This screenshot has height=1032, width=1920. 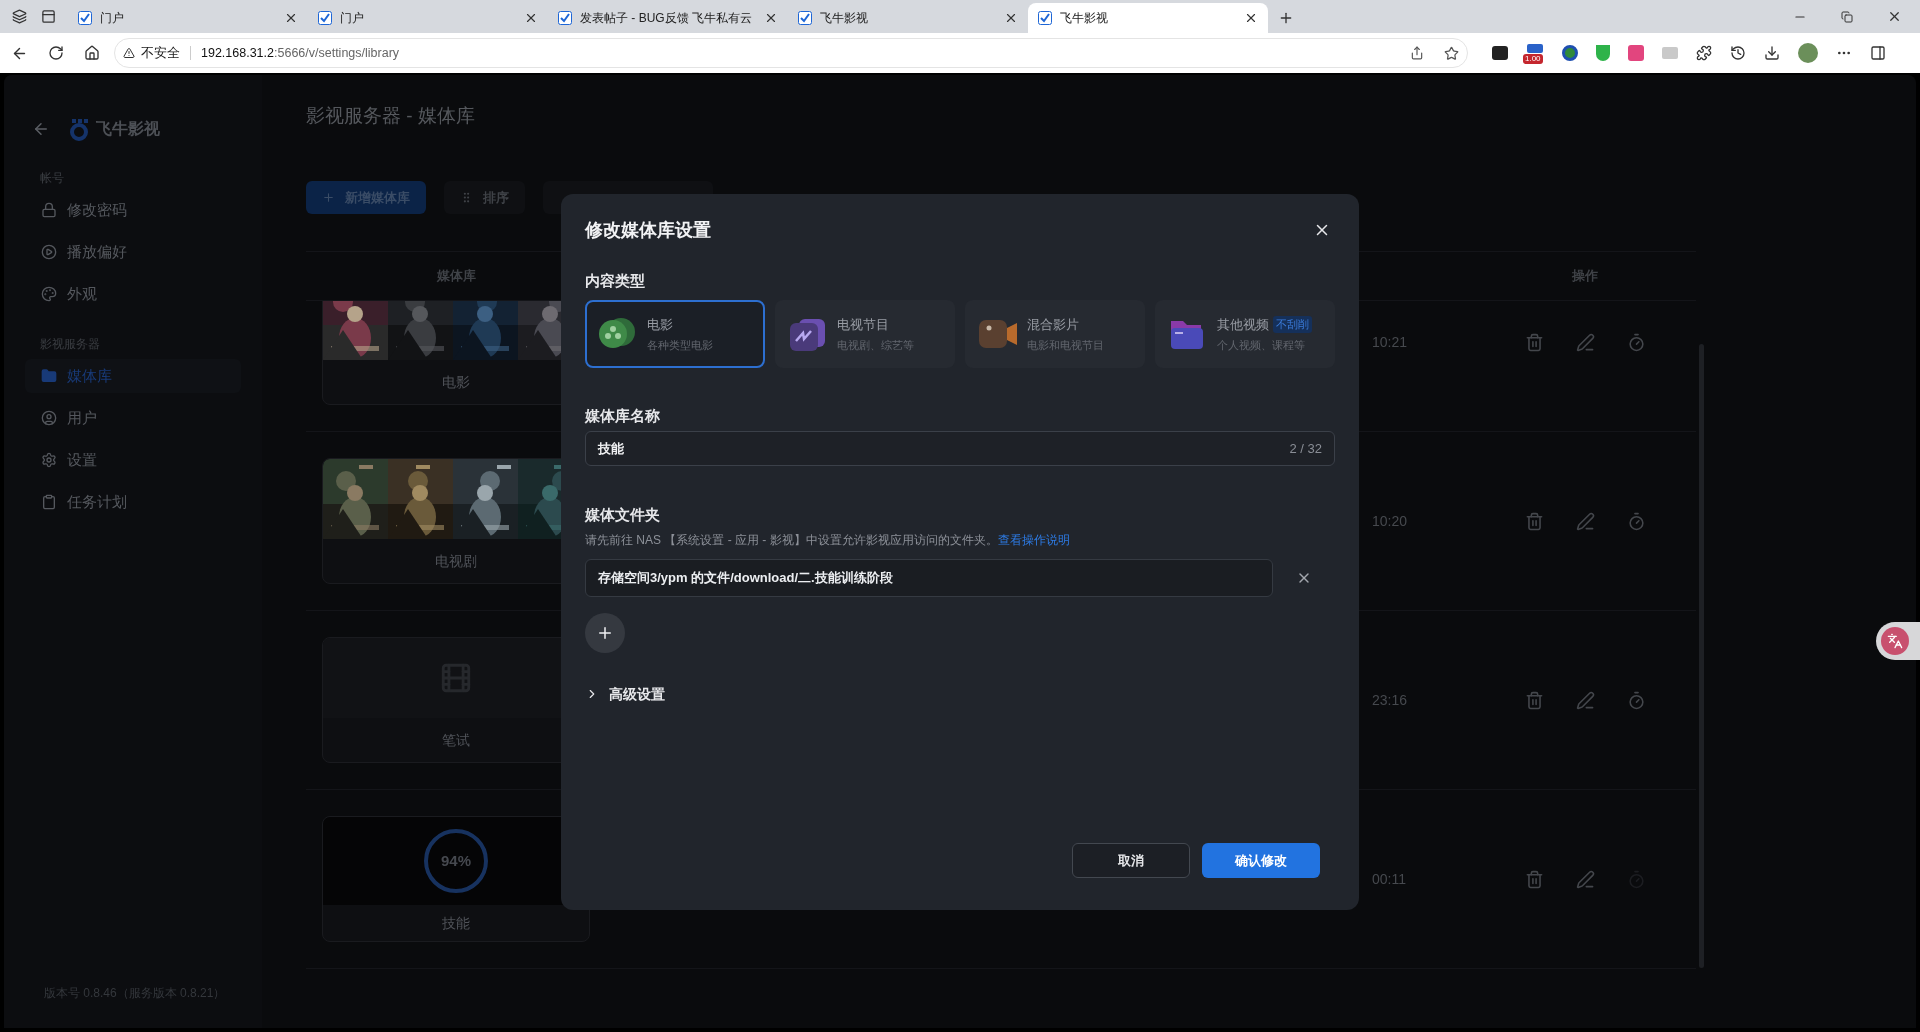 I want to click on option-tag: 不刮削, so click(x=1292, y=324).